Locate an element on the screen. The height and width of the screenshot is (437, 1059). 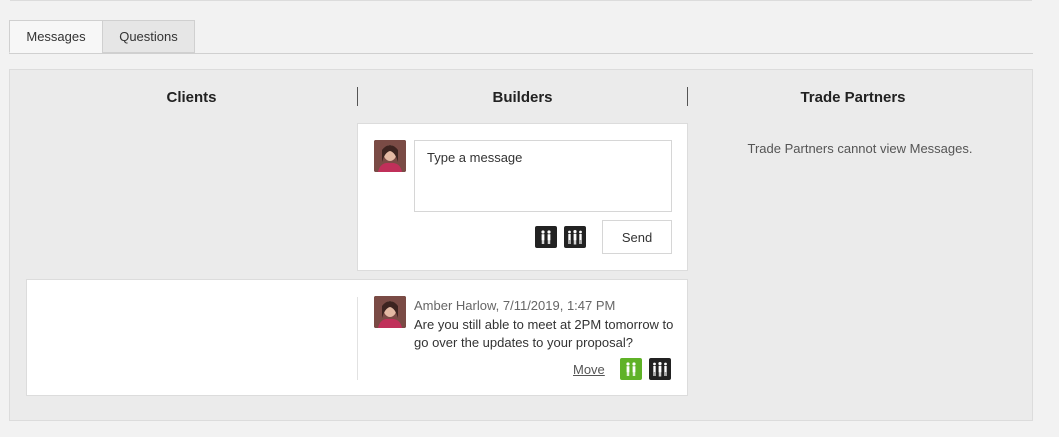
move-link: Move is located at coordinates (589, 369).